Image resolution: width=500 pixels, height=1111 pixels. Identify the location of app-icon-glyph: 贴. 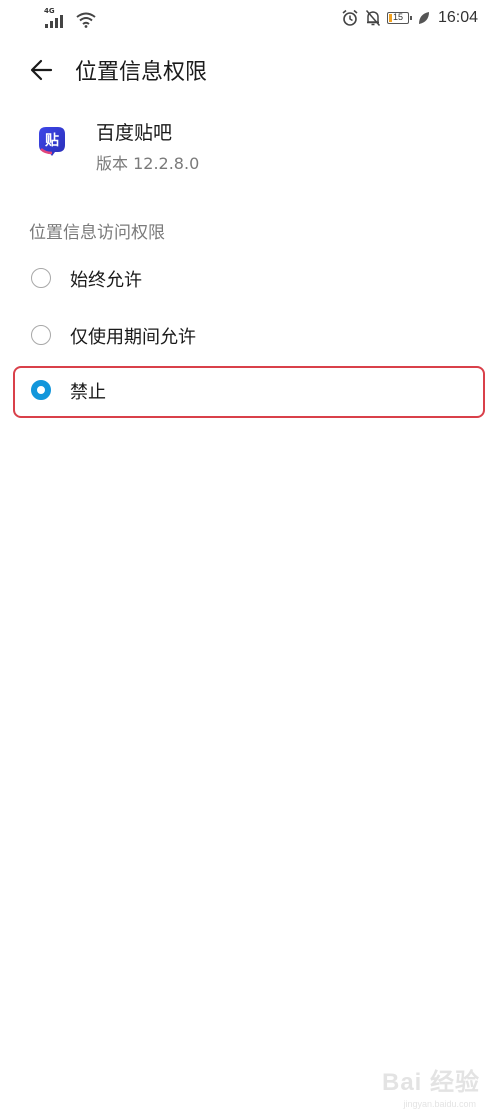
(52, 140).